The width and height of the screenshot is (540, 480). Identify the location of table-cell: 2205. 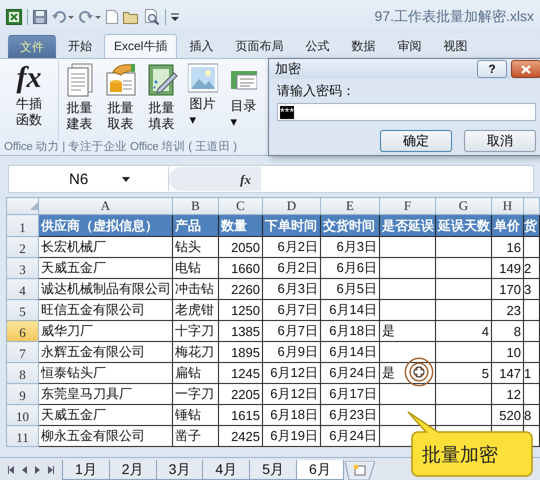
(240, 394).